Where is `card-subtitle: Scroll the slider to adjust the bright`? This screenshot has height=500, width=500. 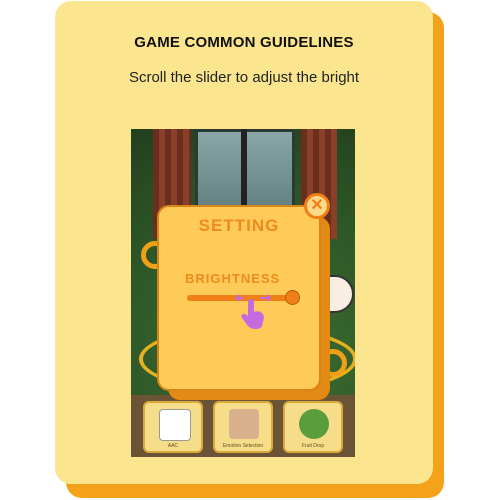 card-subtitle: Scroll the slider to adjust the bright is located at coordinates (244, 77).